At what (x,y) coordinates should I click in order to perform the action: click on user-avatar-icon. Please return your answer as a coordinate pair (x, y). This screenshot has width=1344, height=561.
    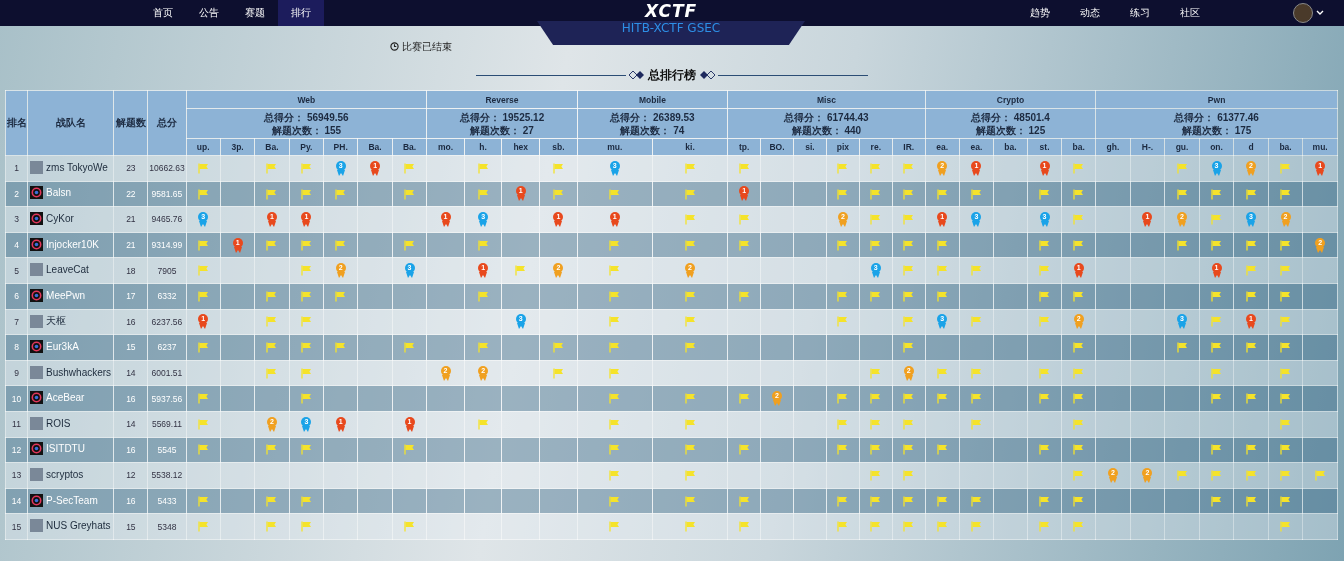
    Looking at the image, I should click on (1303, 13).